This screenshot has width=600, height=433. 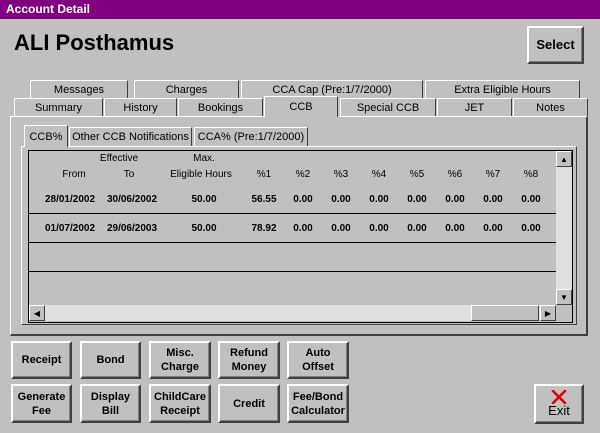 I want to click on auto-offset-button: Auto Offset, so click(x=318, y=360).